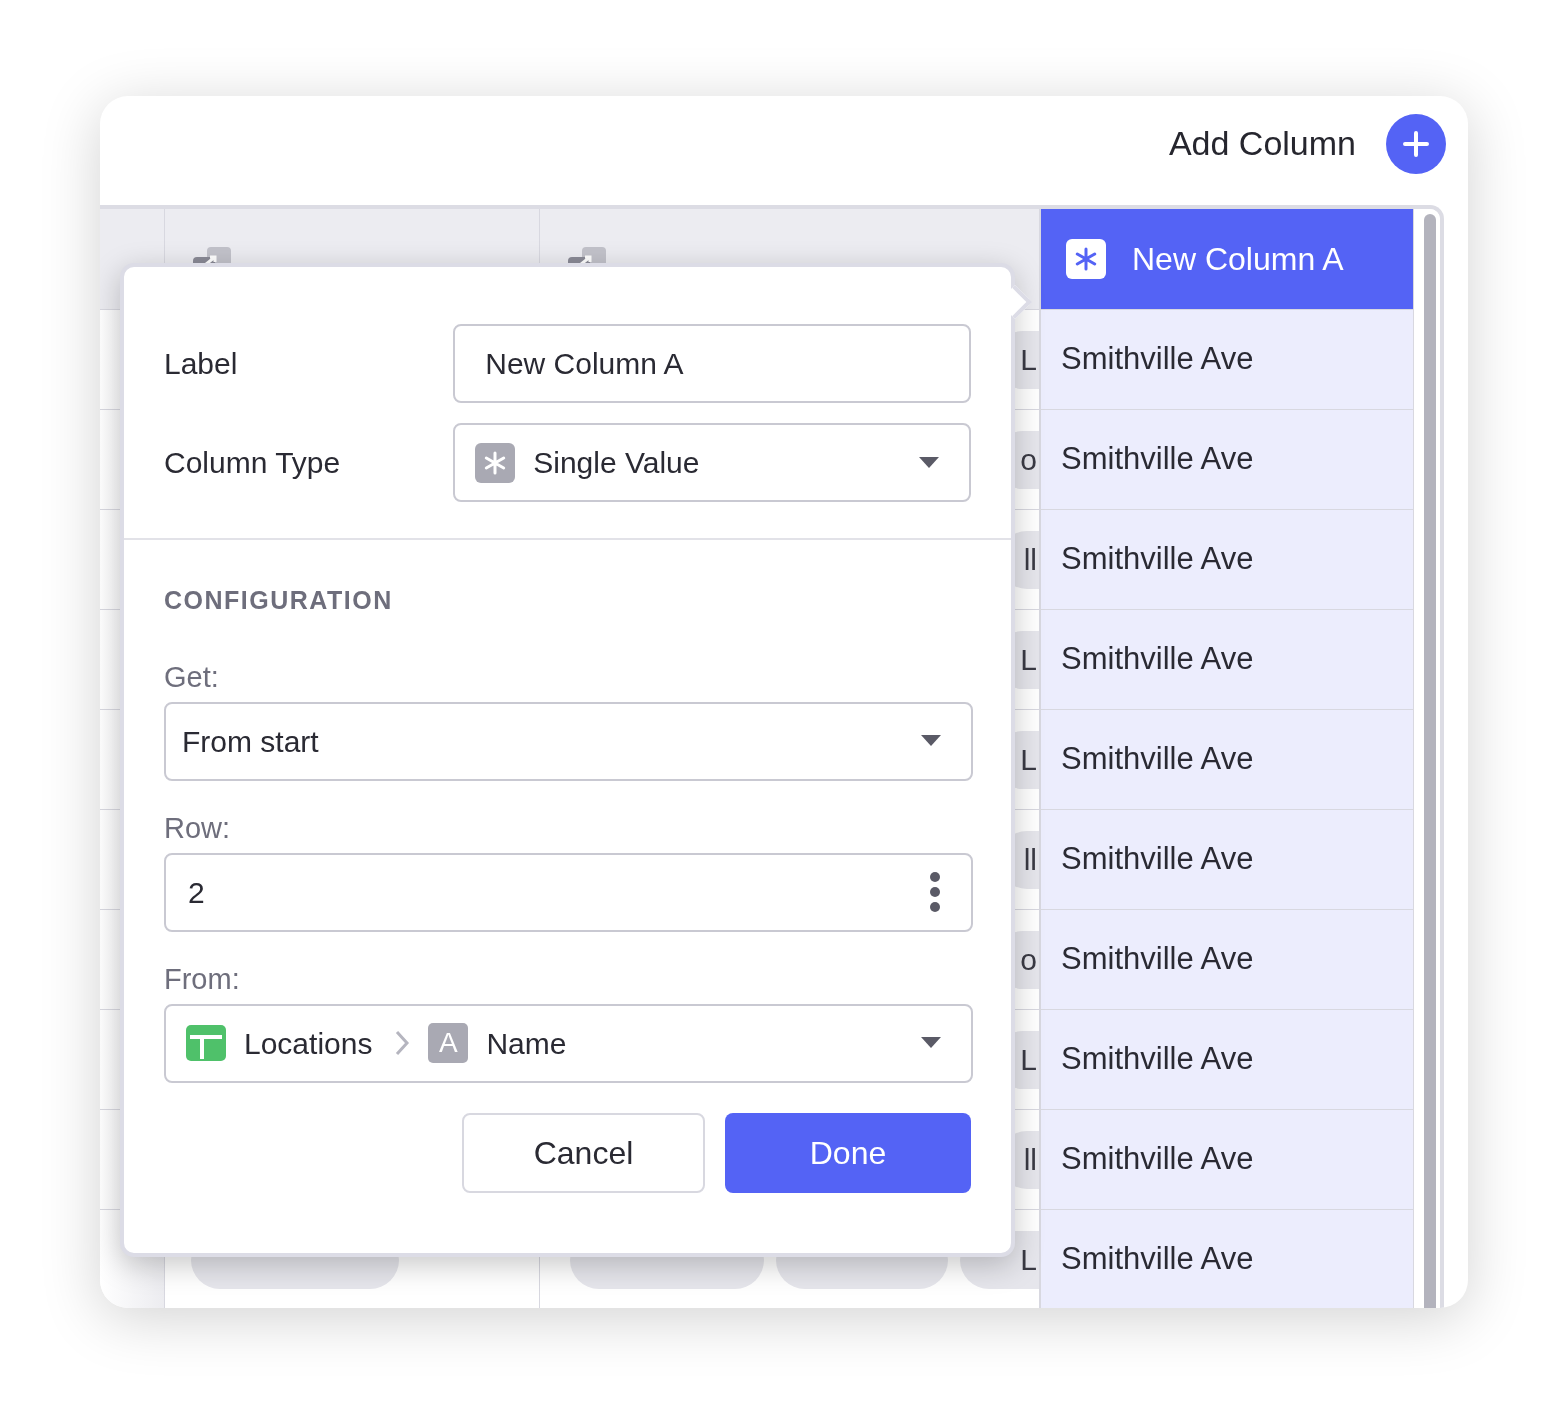 The image size is (1568, 1412). What do you see at coordinates (1227, 259) in the screenshot?
I see `column-header: New Column A` at bounding box center [1227, 259].